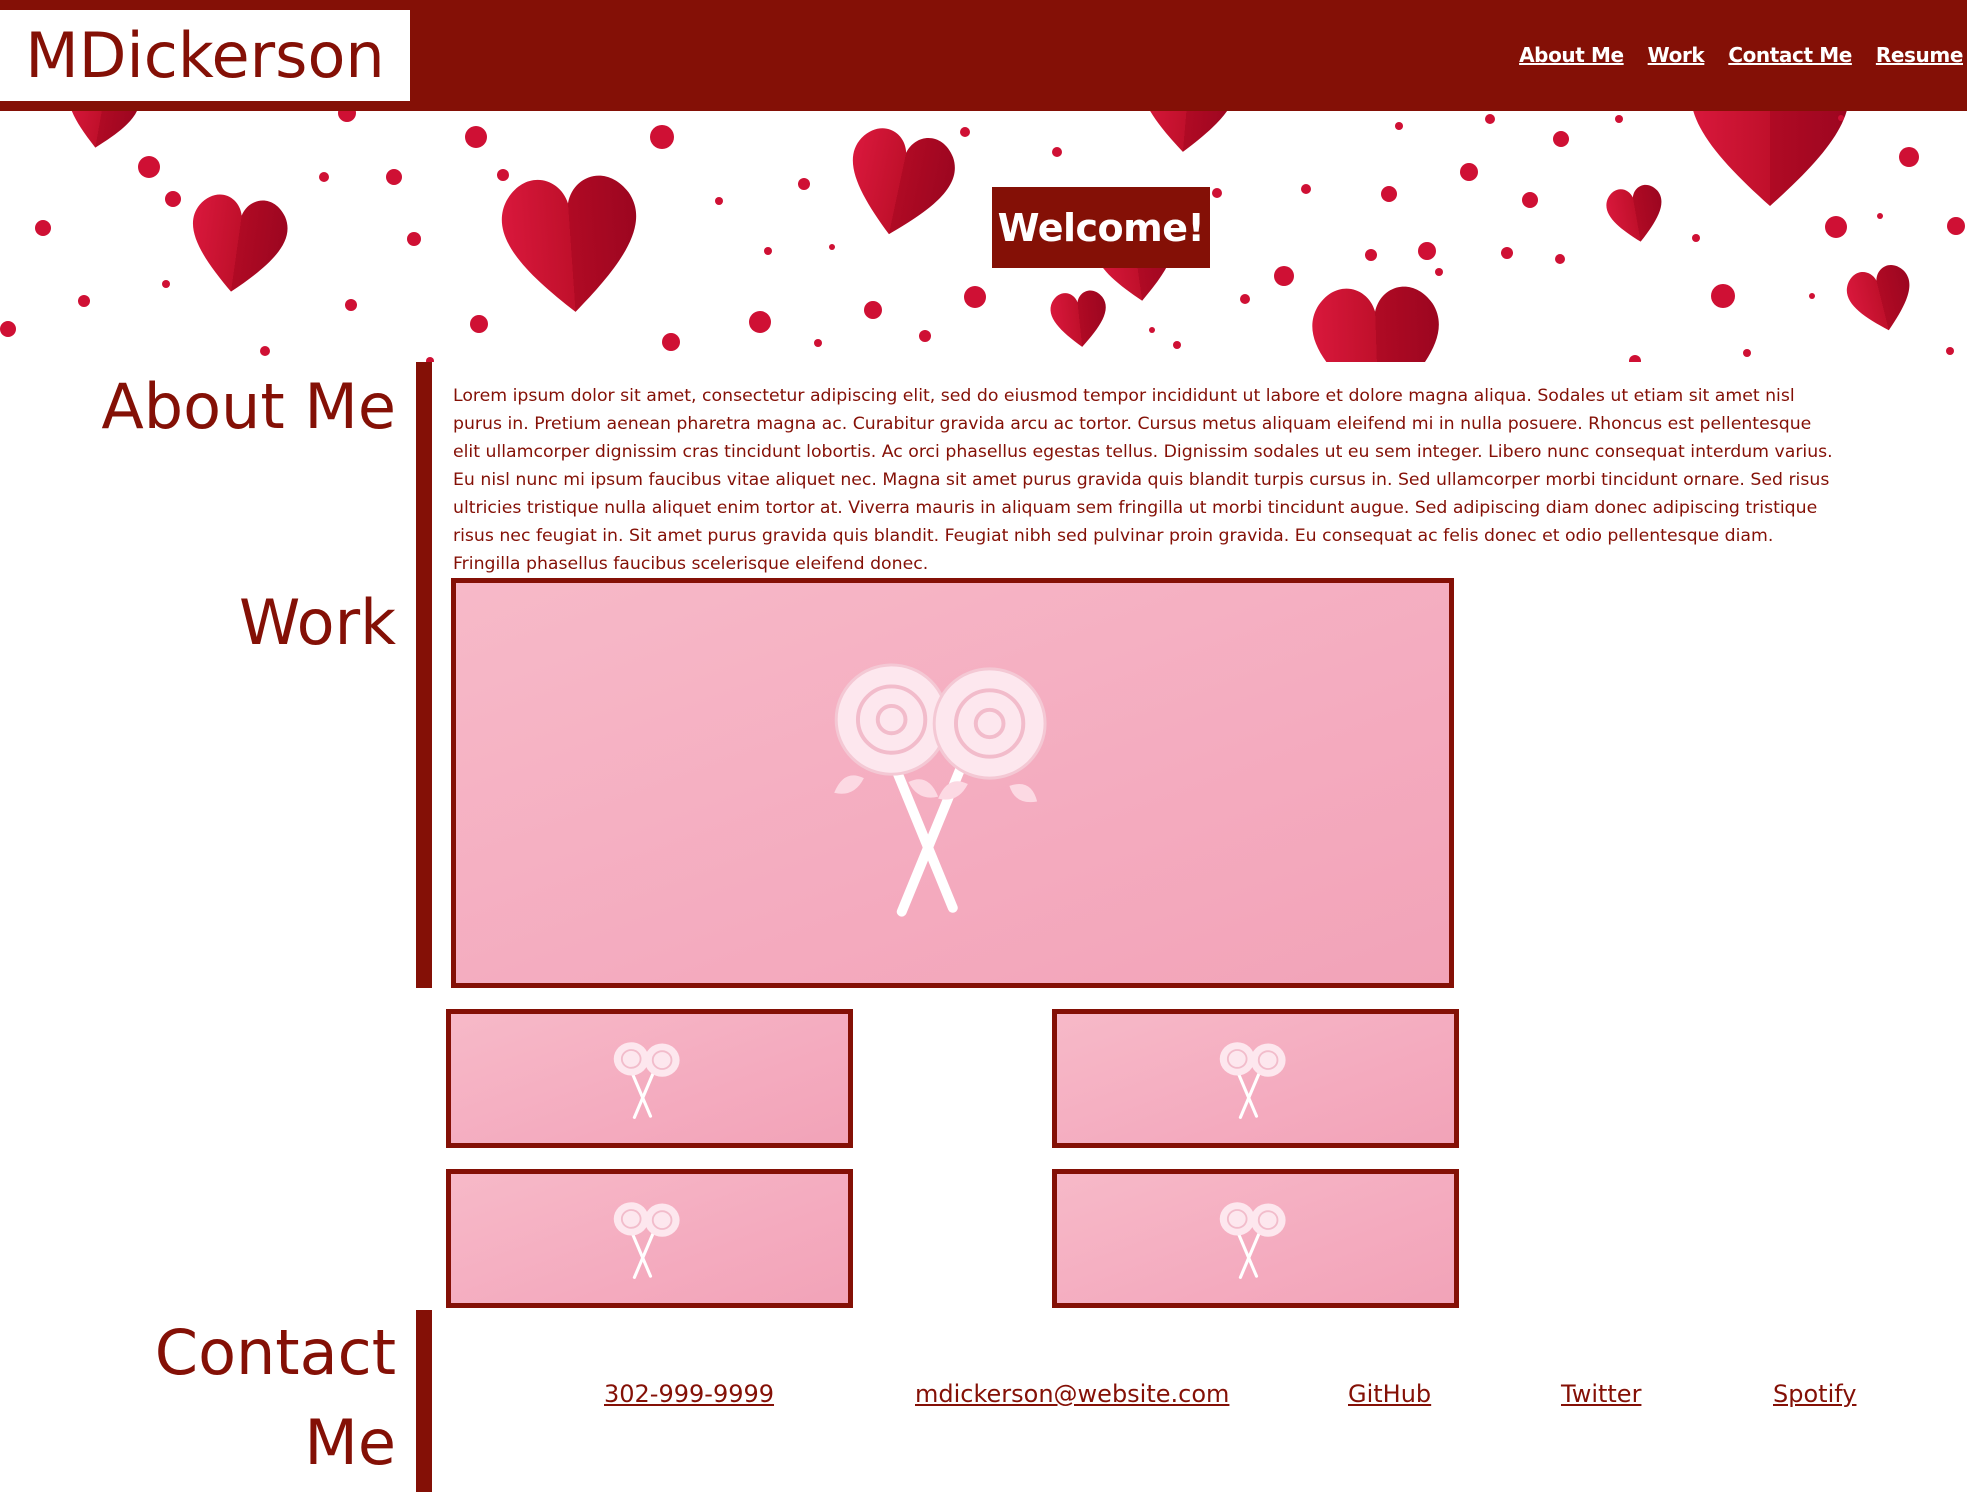  What do you see at coordinates (317, 622) in the screenshot?
I see `work-title: Work` at bounding box center [317, 622].